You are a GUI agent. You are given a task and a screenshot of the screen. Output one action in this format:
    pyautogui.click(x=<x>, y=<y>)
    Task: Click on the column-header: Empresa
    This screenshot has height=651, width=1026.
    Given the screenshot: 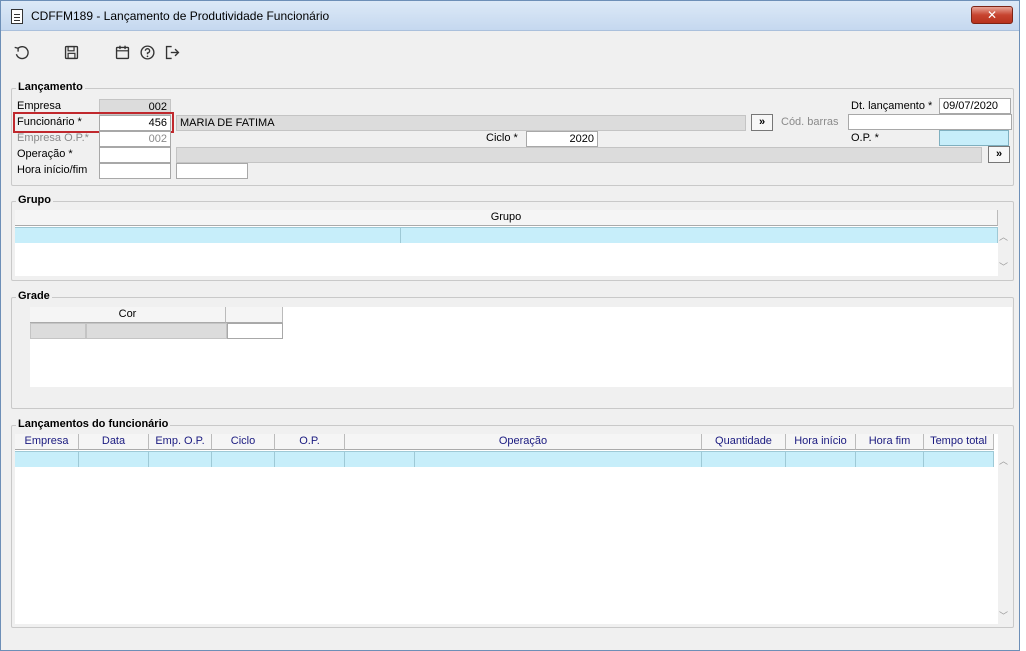 What is the action you would take?
    pyautogui.click(x=47, y=442)
    